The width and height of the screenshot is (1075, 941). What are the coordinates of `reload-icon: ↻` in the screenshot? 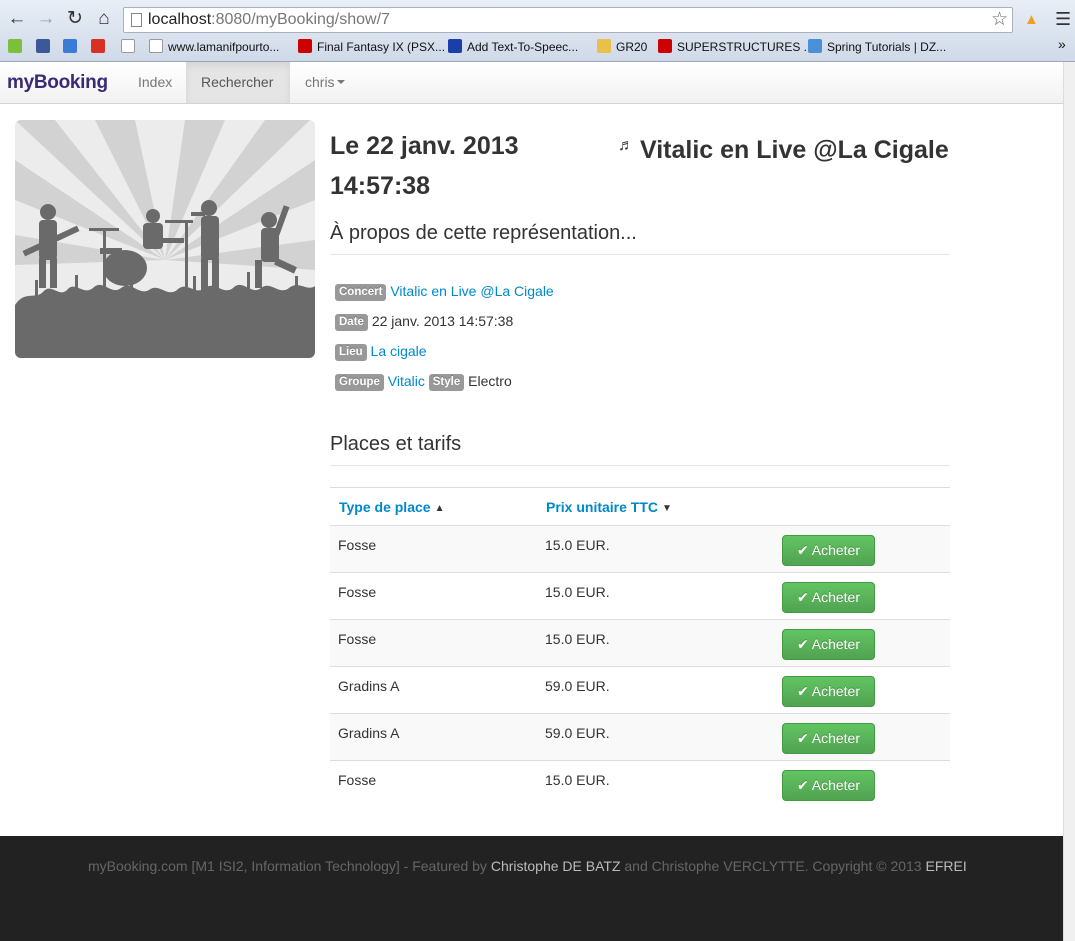 It's located at (75, 19).